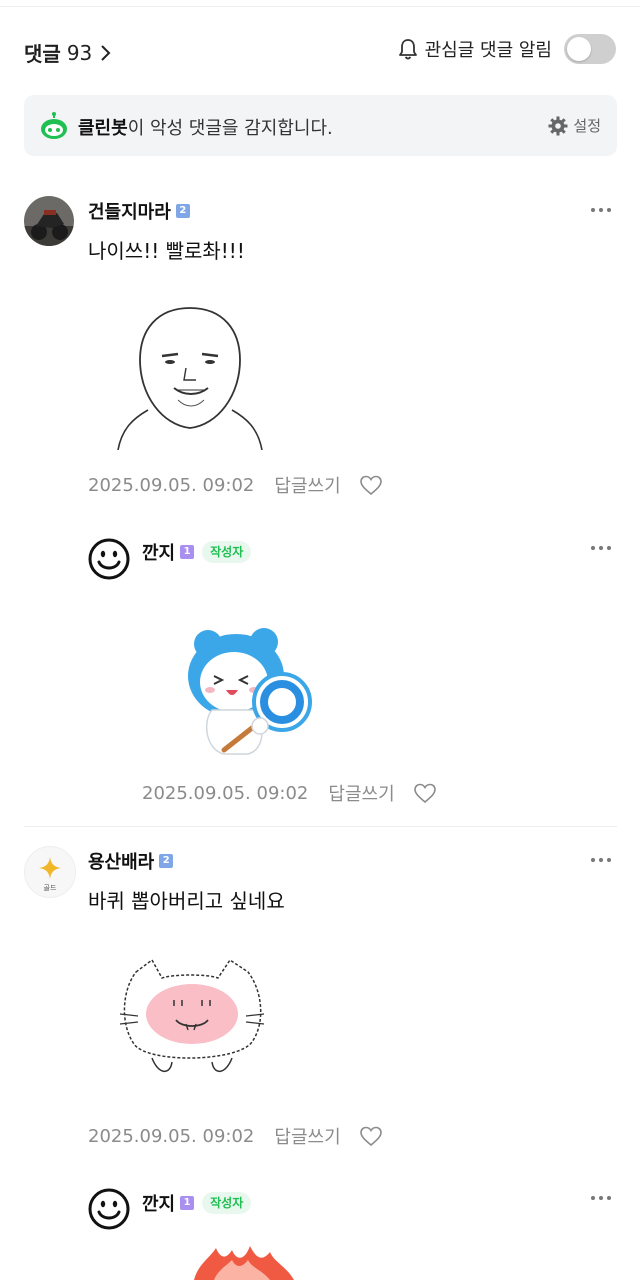 This screenshot has width=640, height=1280. What do you see at coordinates (50, 888) in the screenshot?
I see `avatar-grade-label: 골드` at bounding box center [50, 888].